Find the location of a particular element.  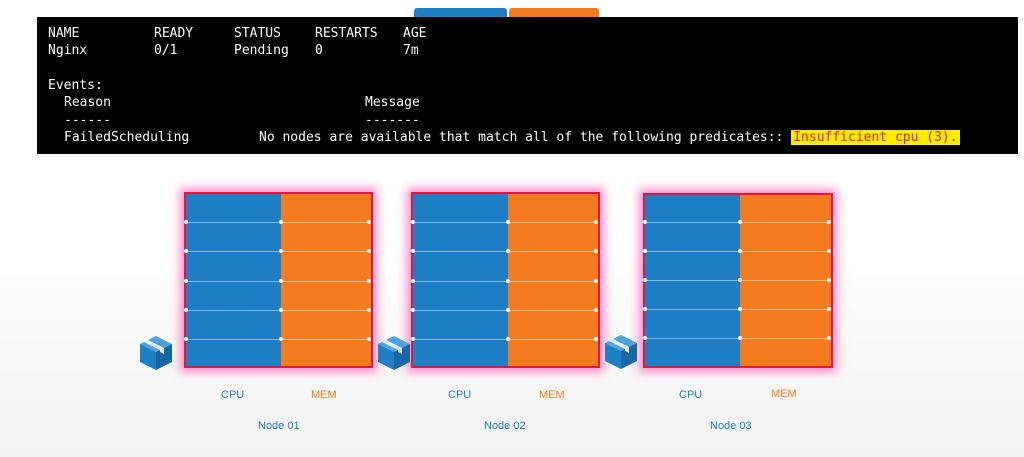

node-03-mem-column is located at coordinates (785, 280).